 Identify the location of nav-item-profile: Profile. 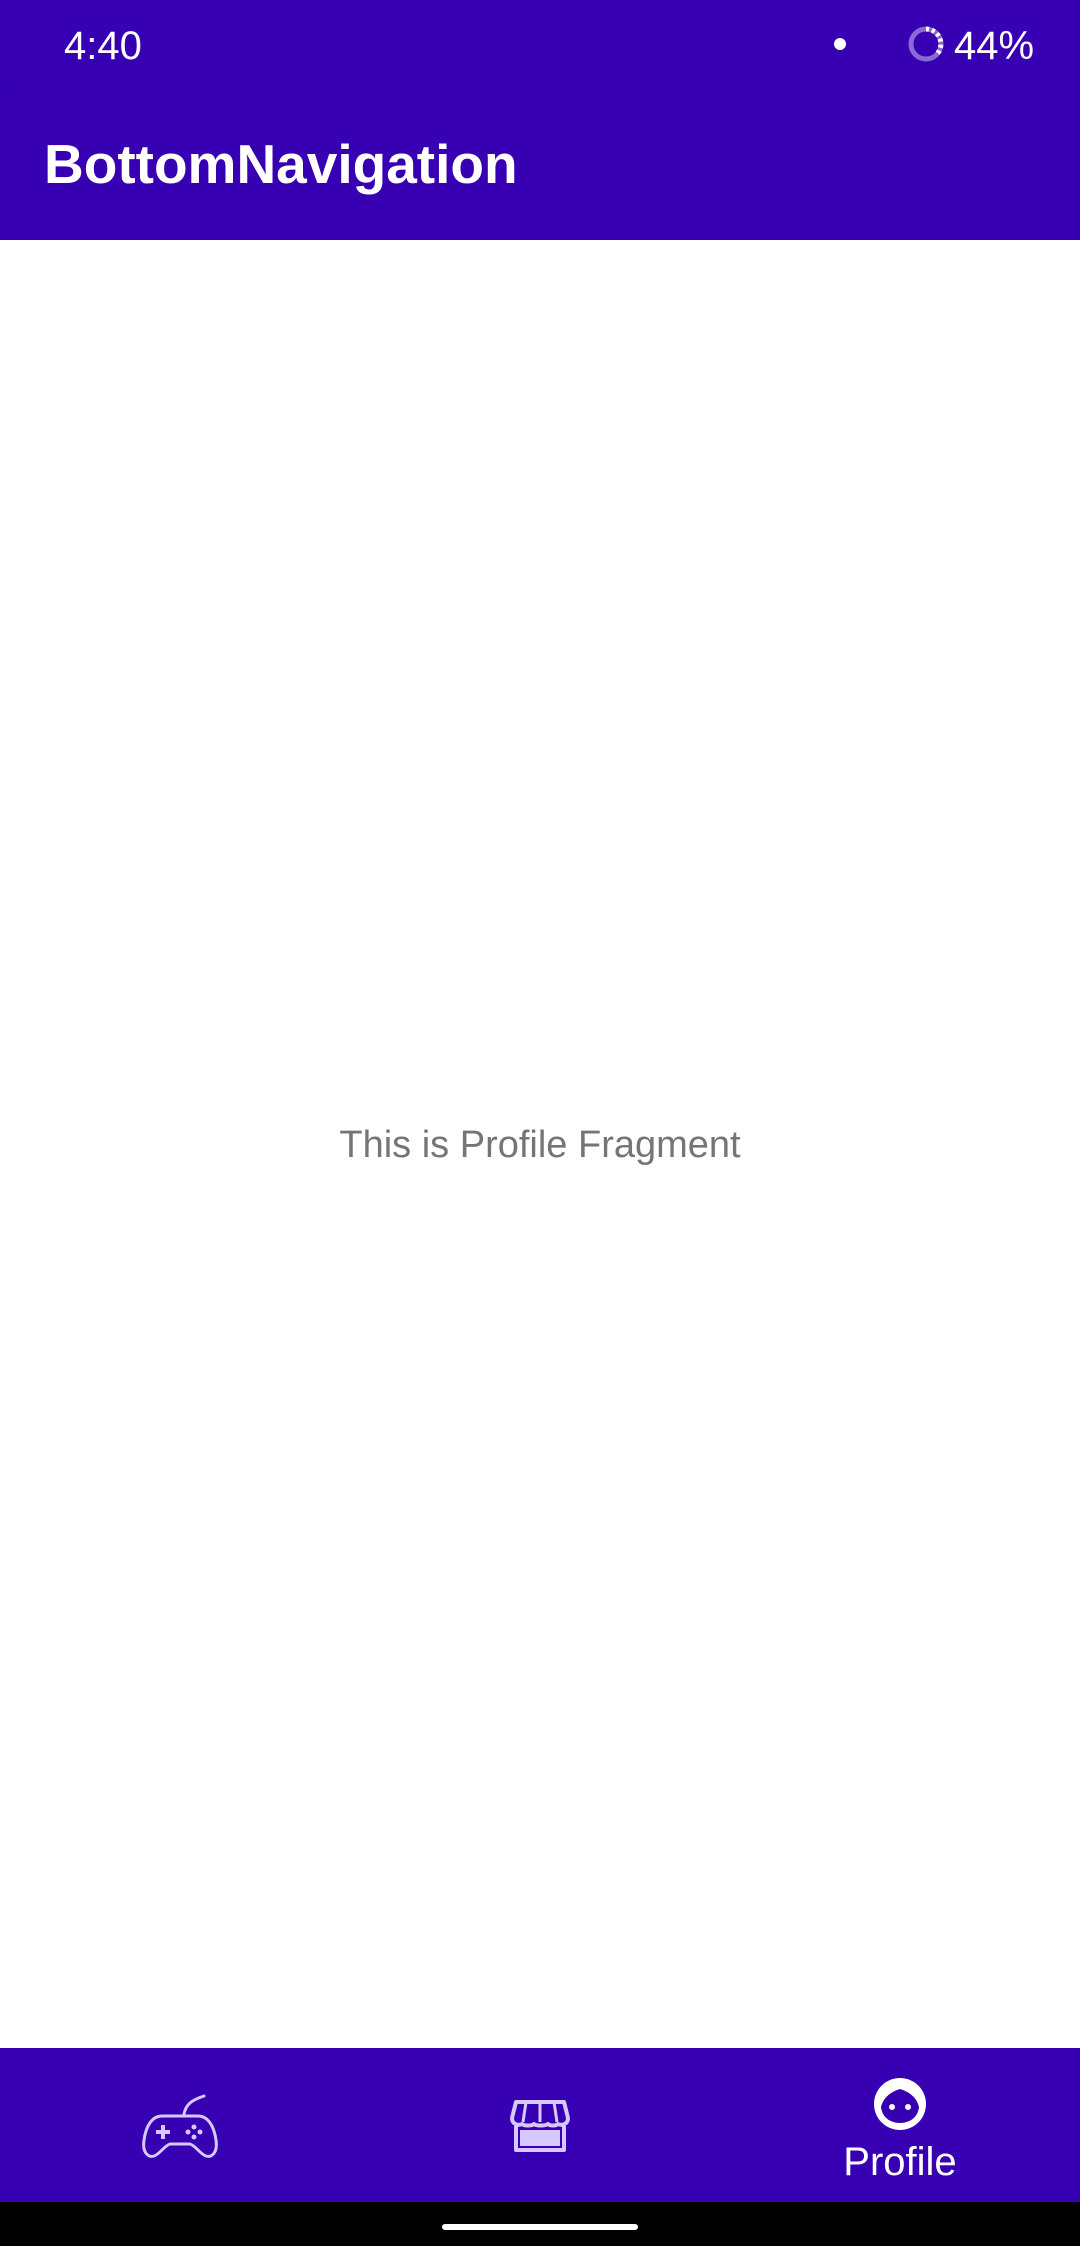
(900, 2125).